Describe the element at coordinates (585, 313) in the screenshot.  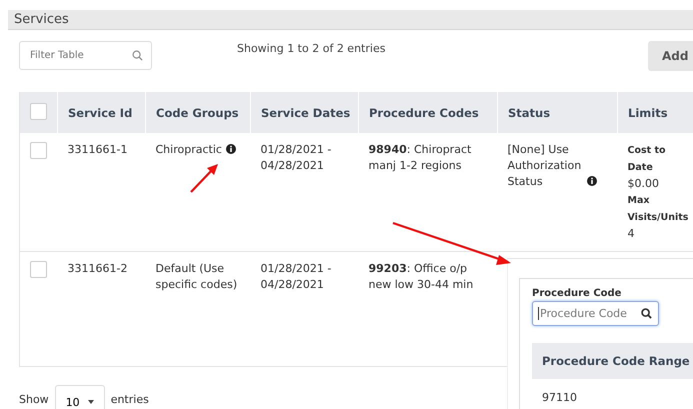
I see `procedure-code-input: Procedure Code` at that location.